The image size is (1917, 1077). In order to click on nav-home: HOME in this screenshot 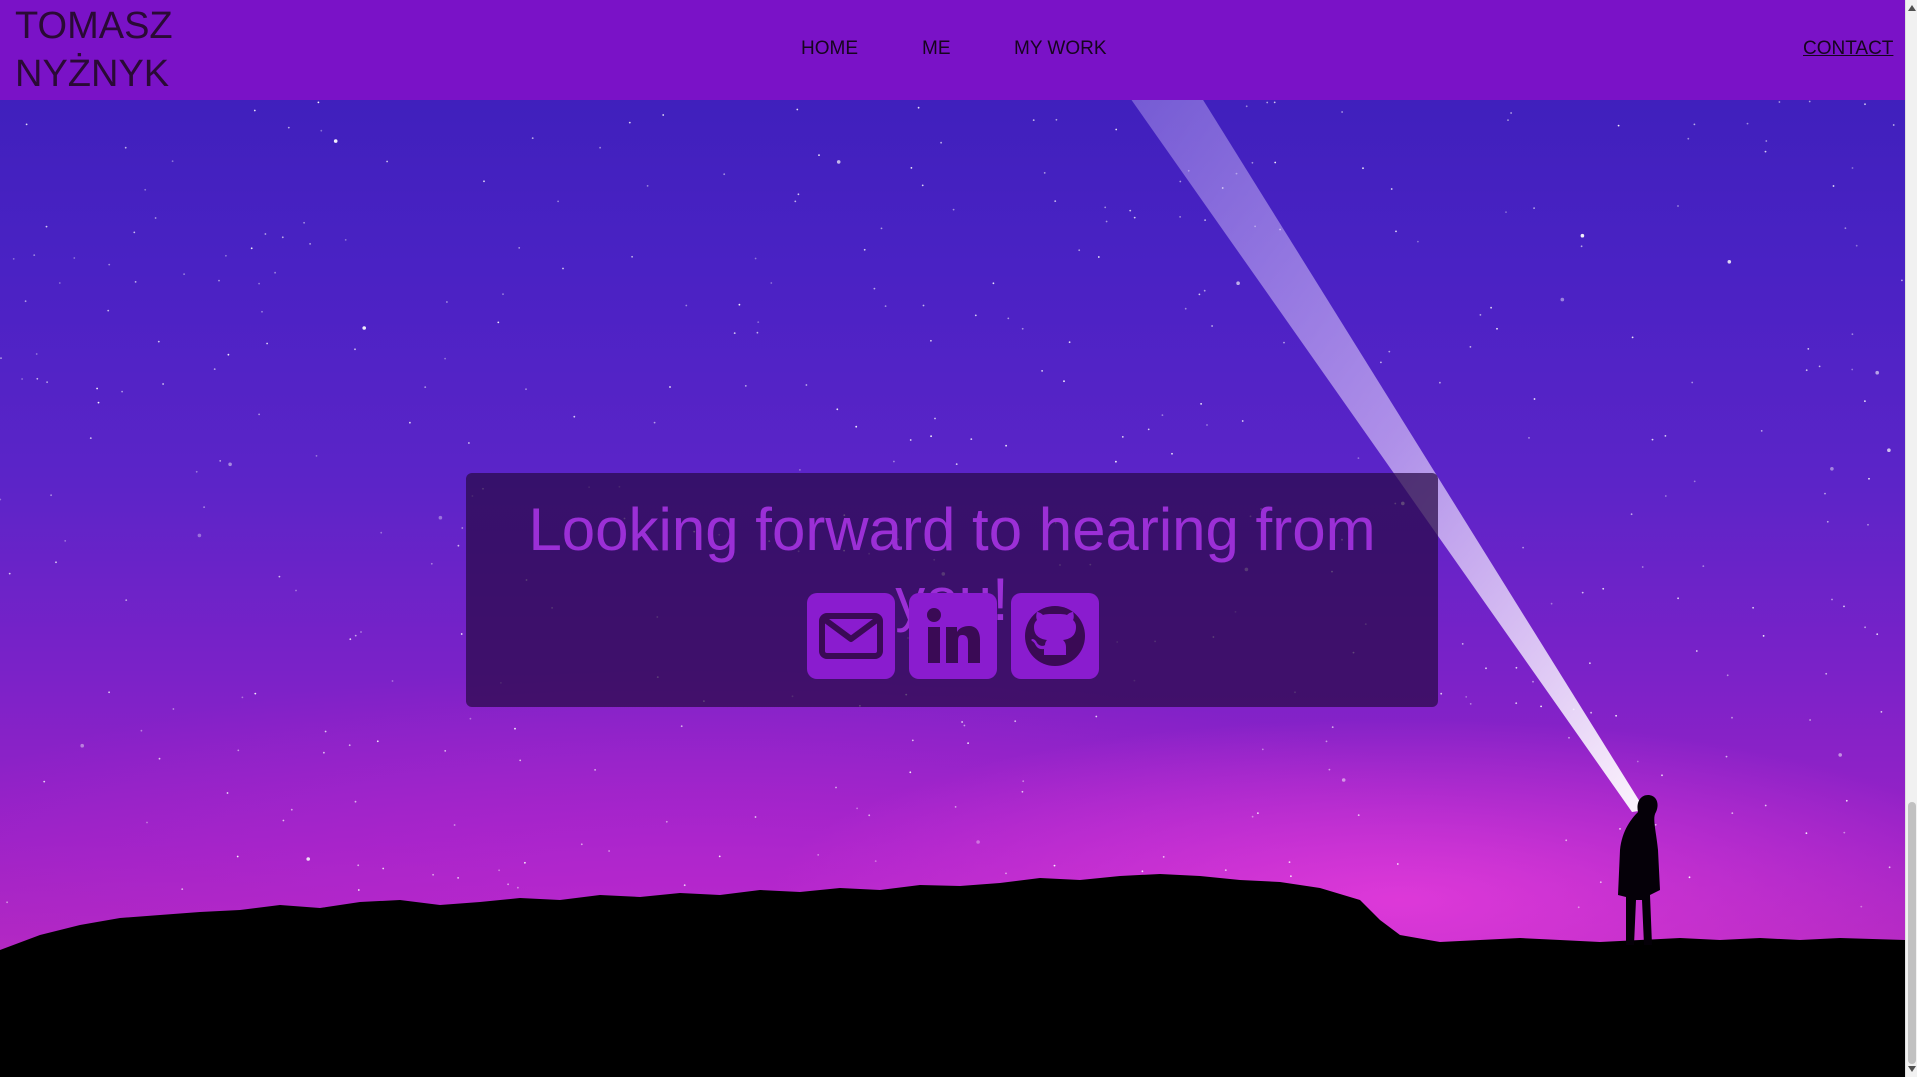, I will do `click(829, 49)`.